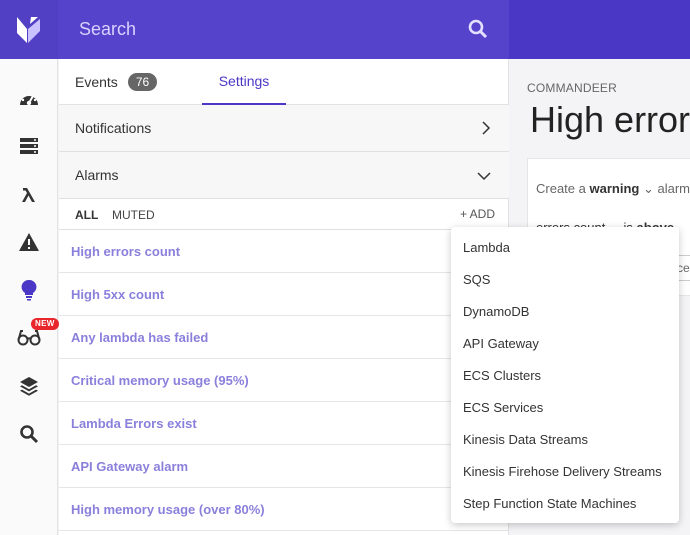 The width and height of the screenshot is (690, 535). I want to click on alarm-name: Critical memory usage (95%), so click(160, 380).